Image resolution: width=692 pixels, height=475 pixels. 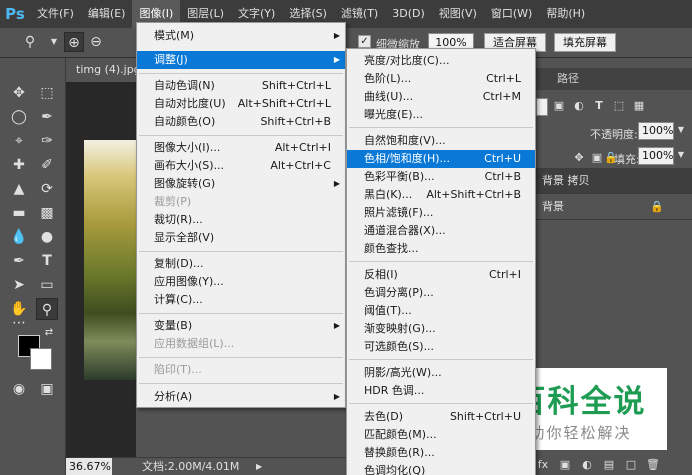 What do you see at coordinates (568, 79) in the screenshot?
I see `tab-paths: 路径` at bounding box center [568, 79].